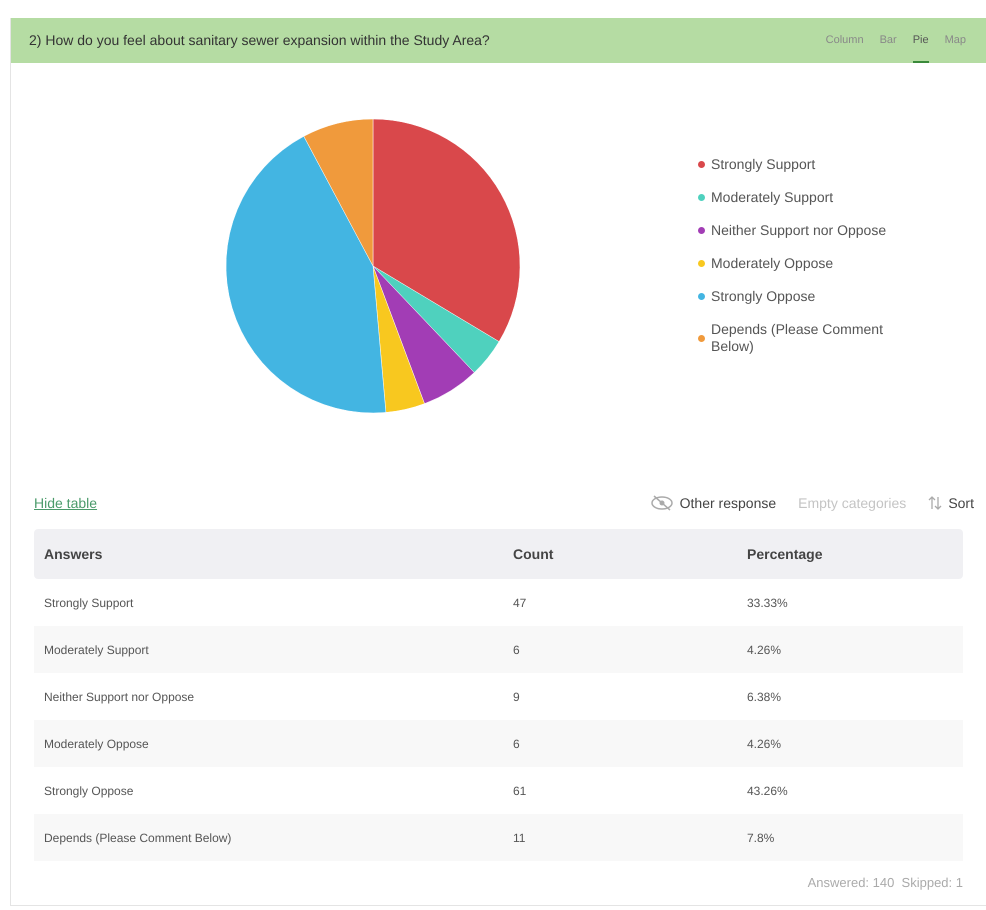 This screenshot has height=910, width=986. What do you see at coordinates (516, 697) in the screenshot?
I see `table-cell-text: 9` at bounding box center [516, 697].